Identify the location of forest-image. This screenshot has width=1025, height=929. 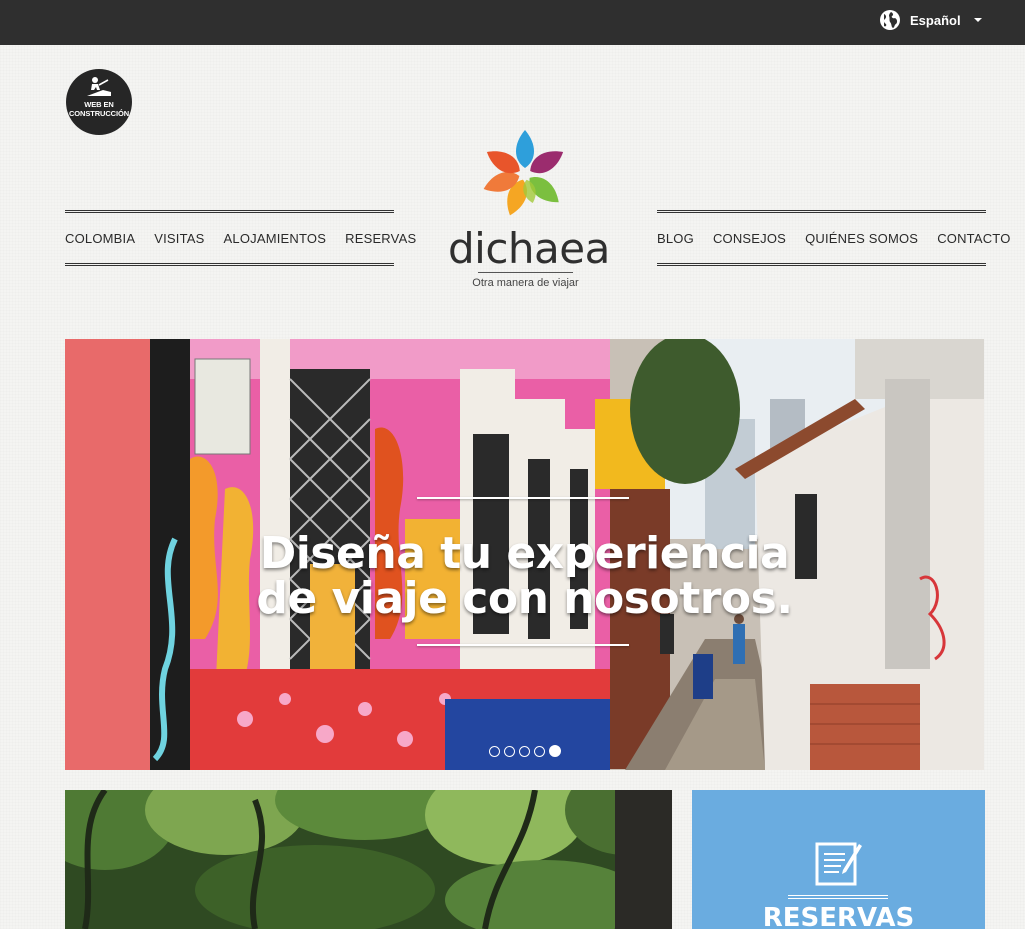
(368, 859).